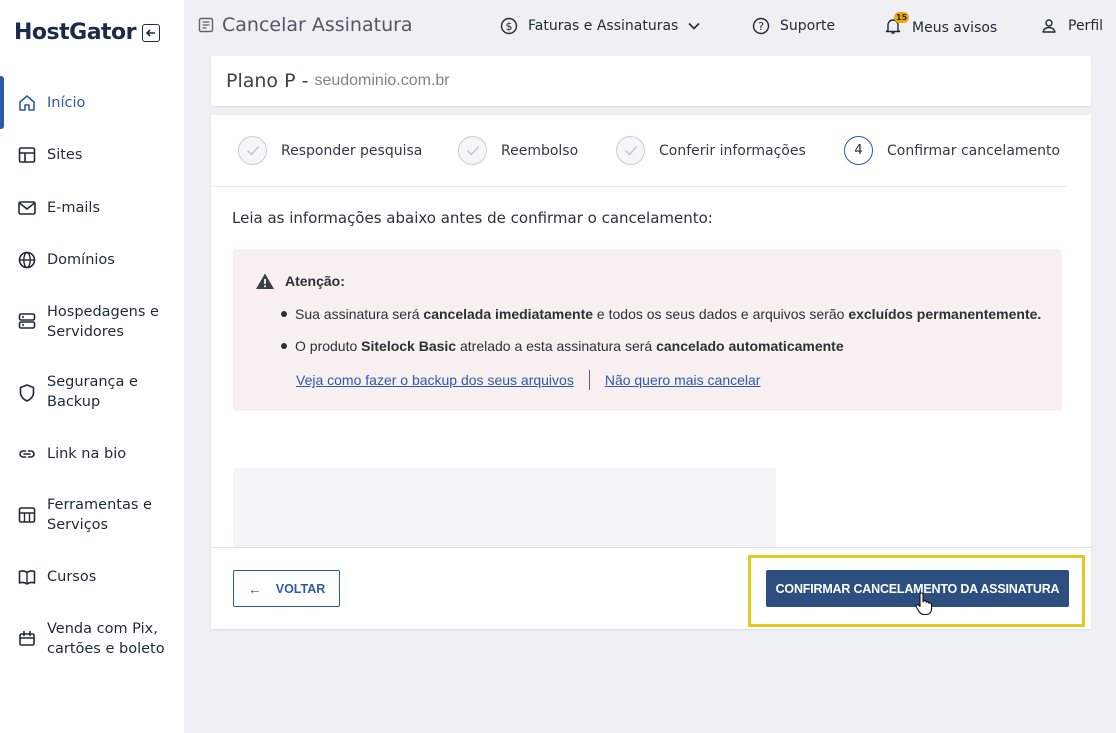 This screenshot has height=733, width=1116. I want to click on invoices-menu: $ Faturas e Assinaturas, so click(600, 26).